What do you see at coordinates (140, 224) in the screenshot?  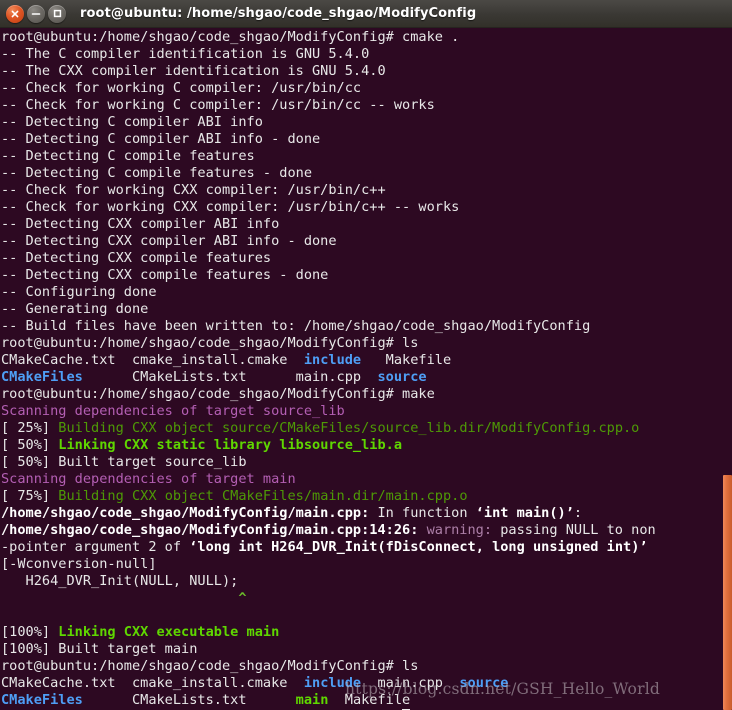 I see `terminal-text: -- Detecting CXX compiler ABI info` at bounding box center [140, 224].